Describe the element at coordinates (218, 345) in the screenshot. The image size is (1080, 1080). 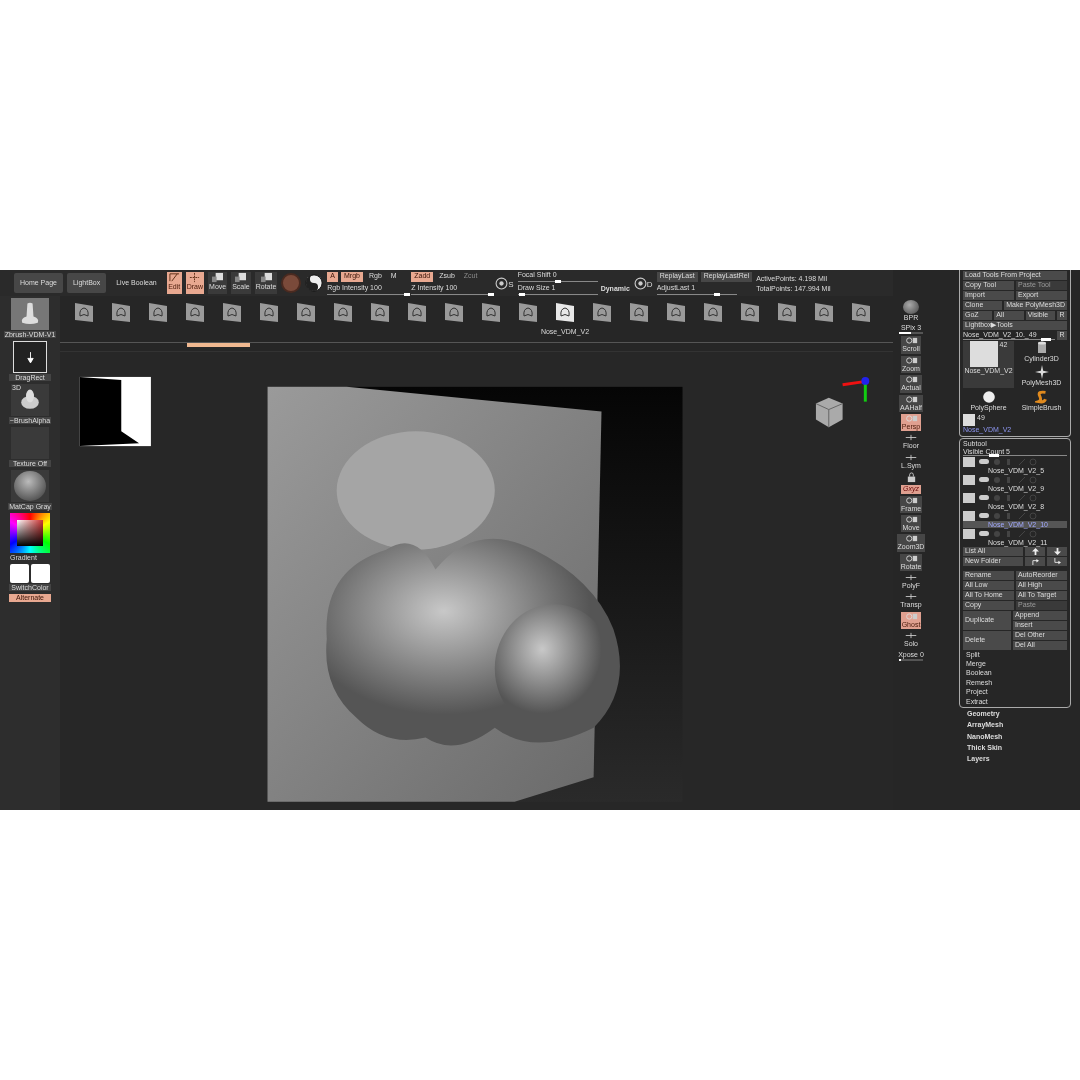
I see `timeline-marker` at that location.